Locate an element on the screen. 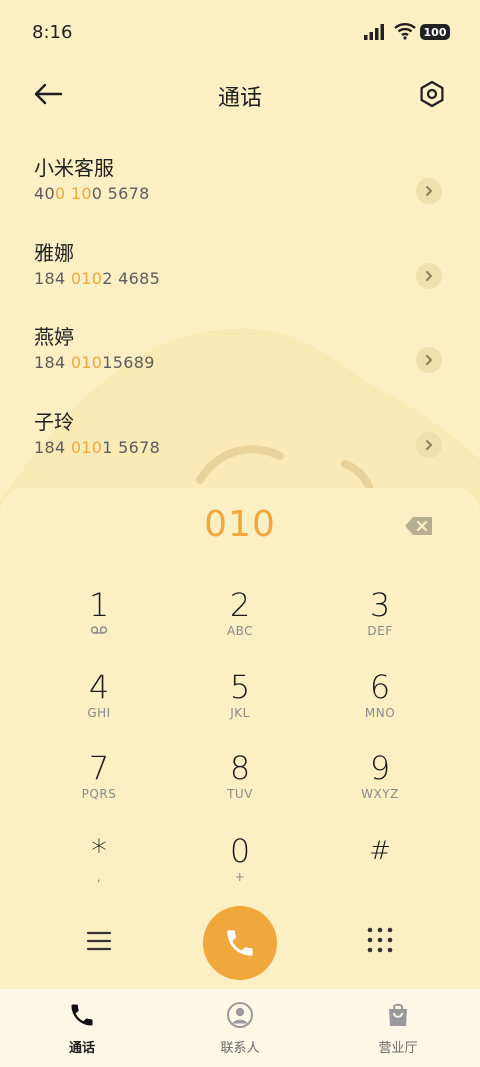 This screenshot has width=480, height=1067. key-digit: 9 is located at coordinates (380, 768).